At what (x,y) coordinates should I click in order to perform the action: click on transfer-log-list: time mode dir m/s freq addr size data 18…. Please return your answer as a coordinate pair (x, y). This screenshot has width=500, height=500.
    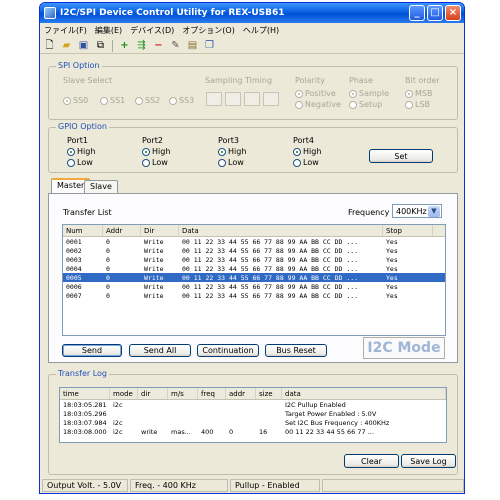
    Looking at the image, I should click on (253, 415).